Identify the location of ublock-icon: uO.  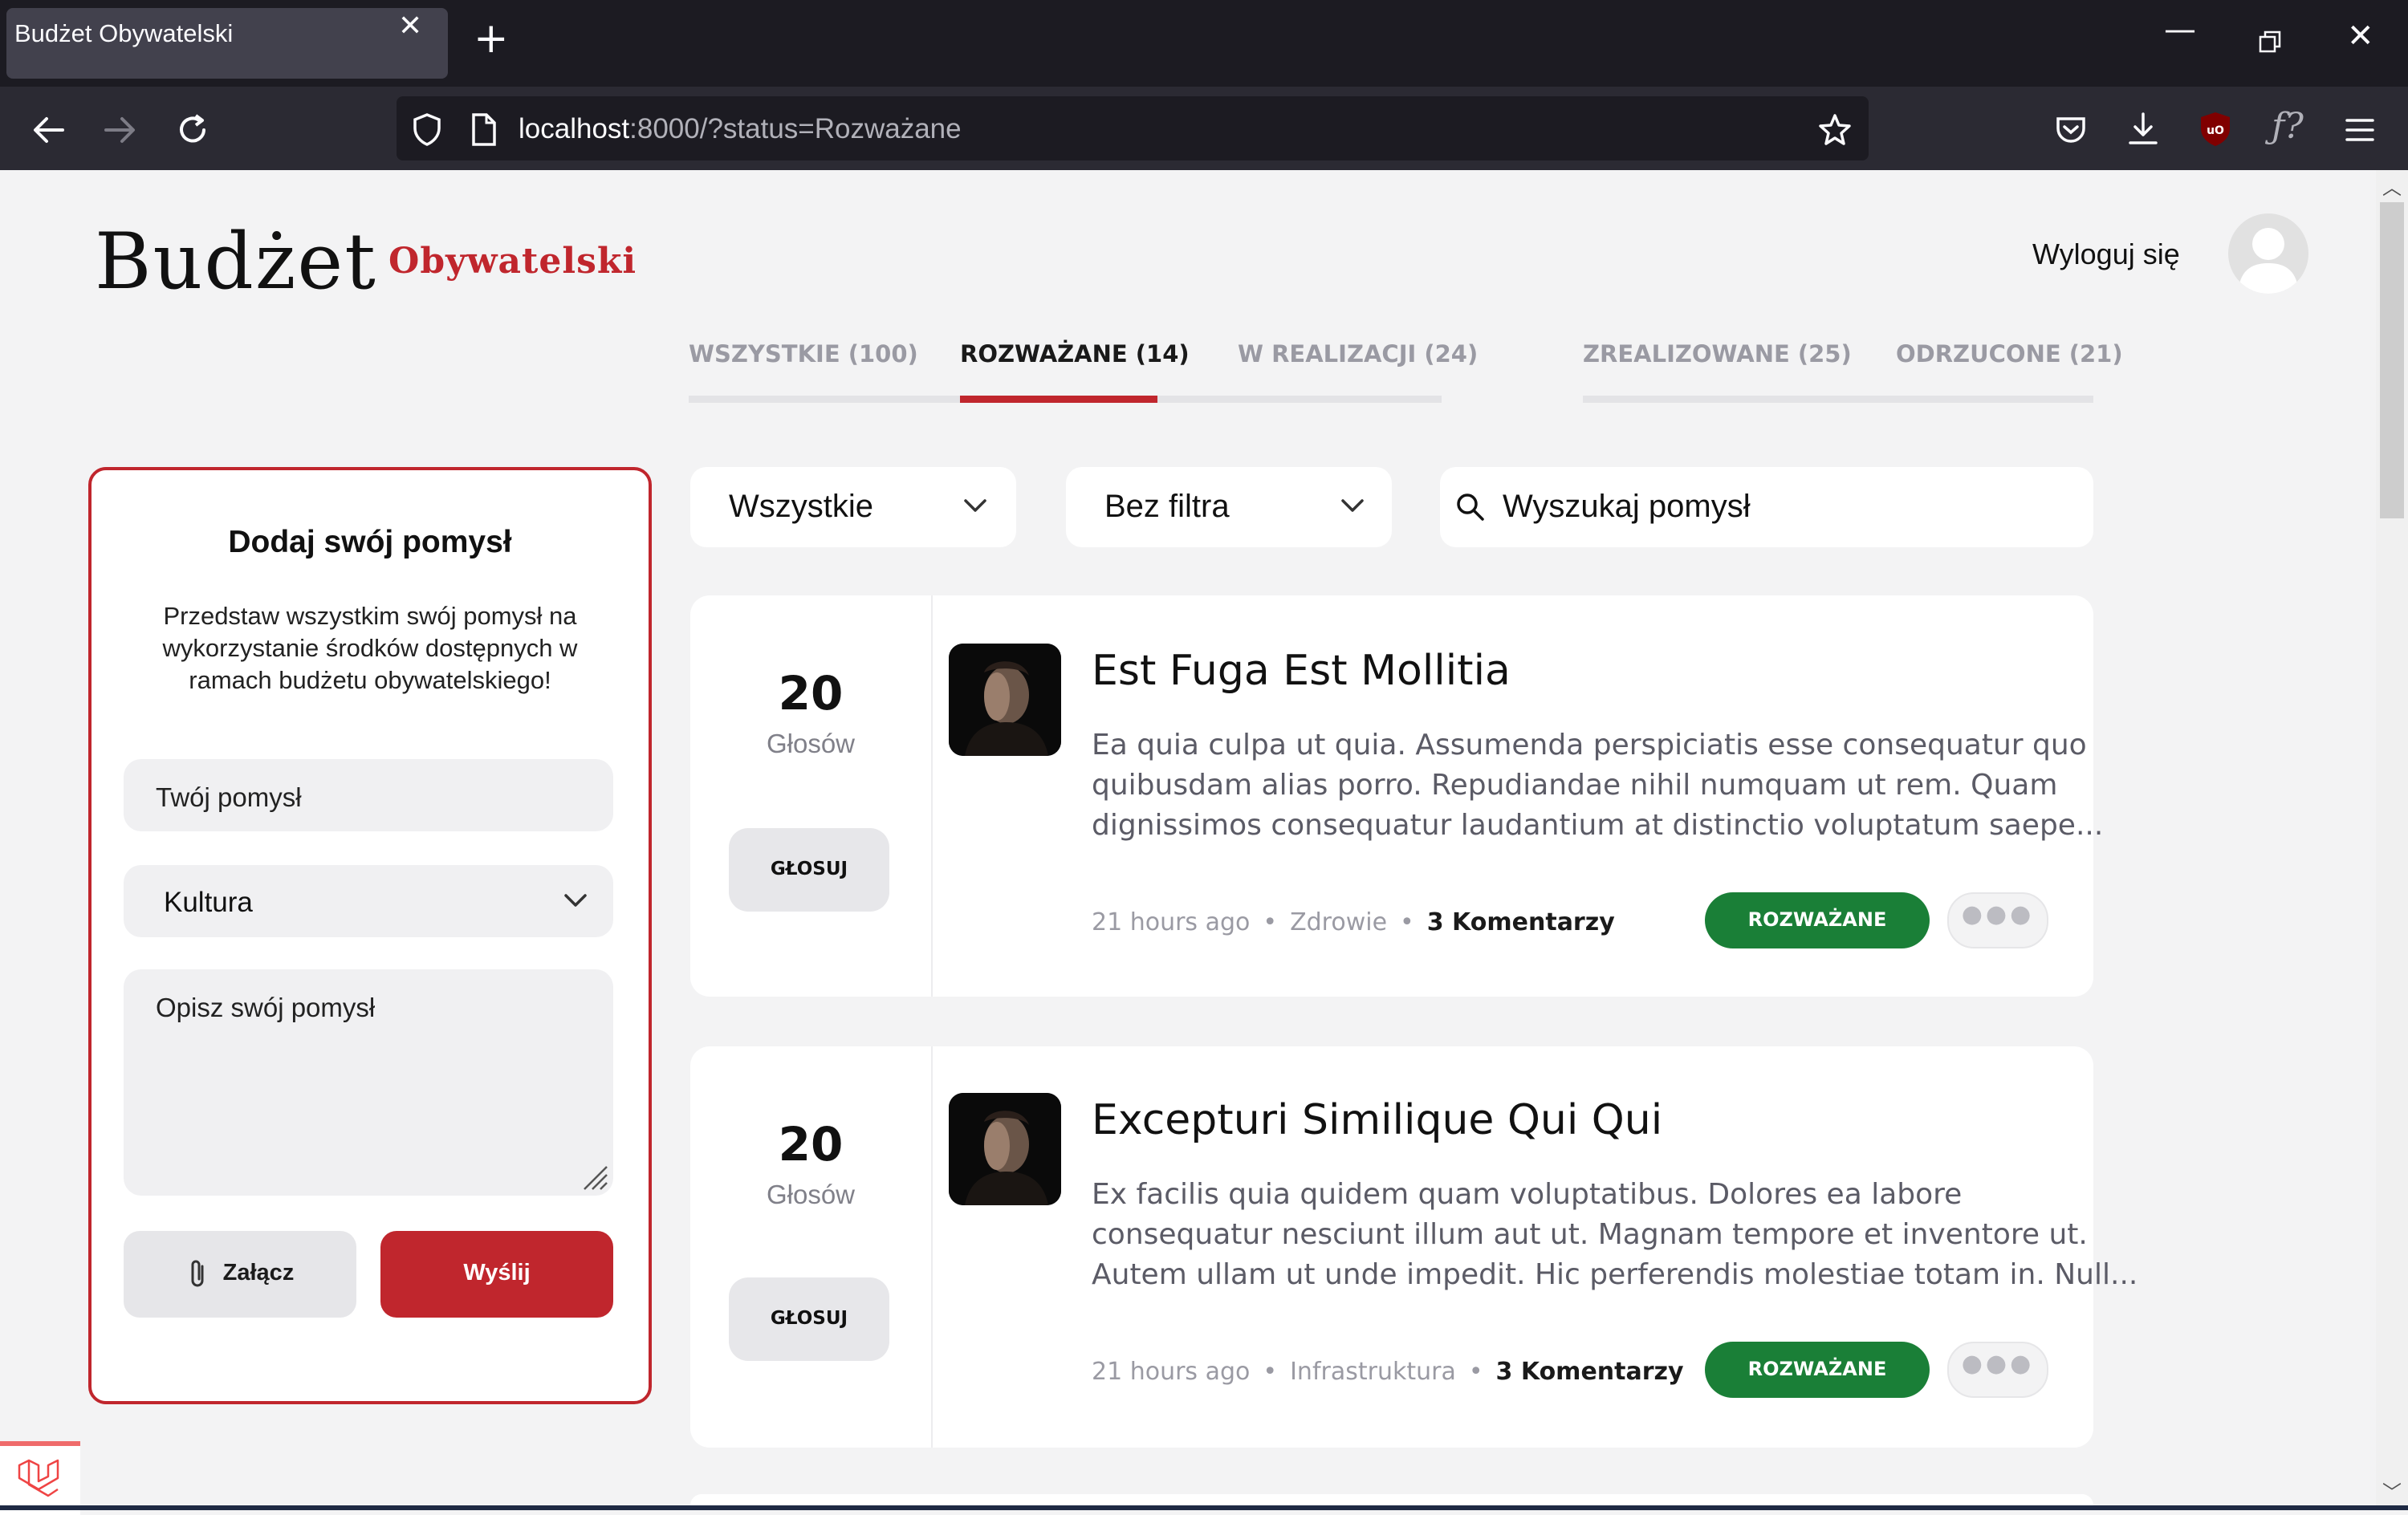
(2215, 129).